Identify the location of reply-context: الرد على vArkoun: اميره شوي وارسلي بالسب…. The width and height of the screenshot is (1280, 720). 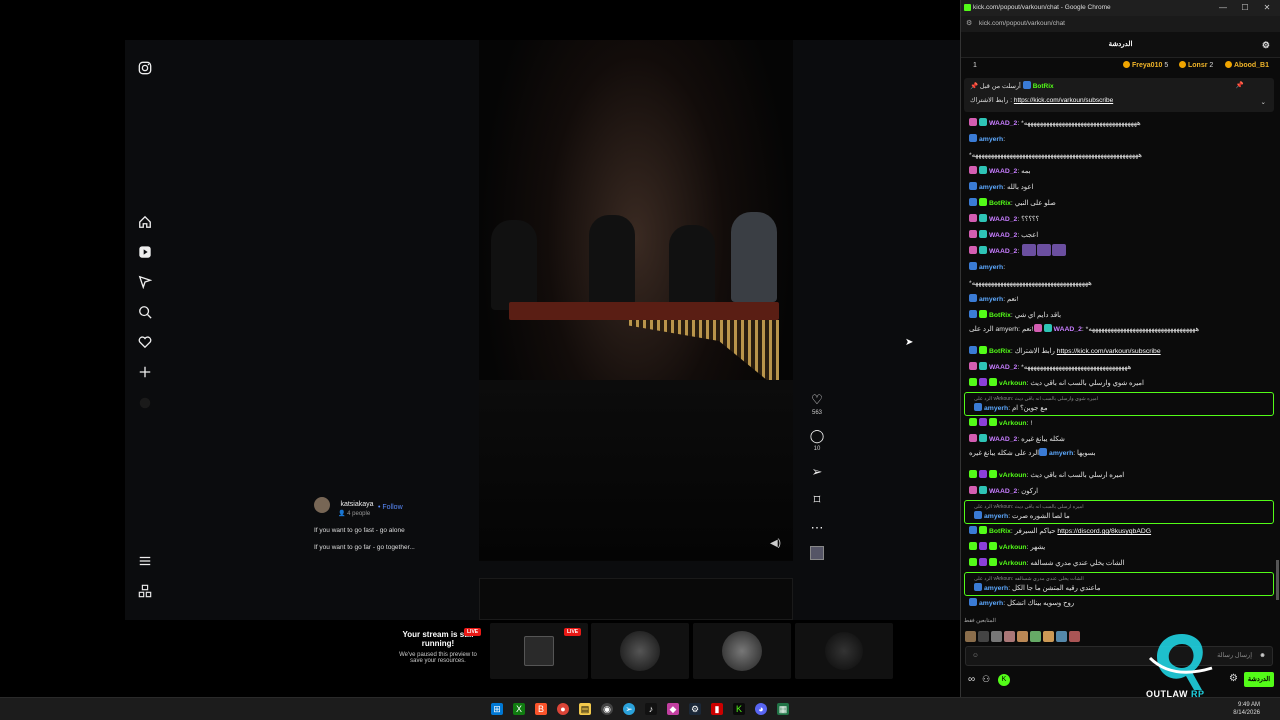
(1123, 399).